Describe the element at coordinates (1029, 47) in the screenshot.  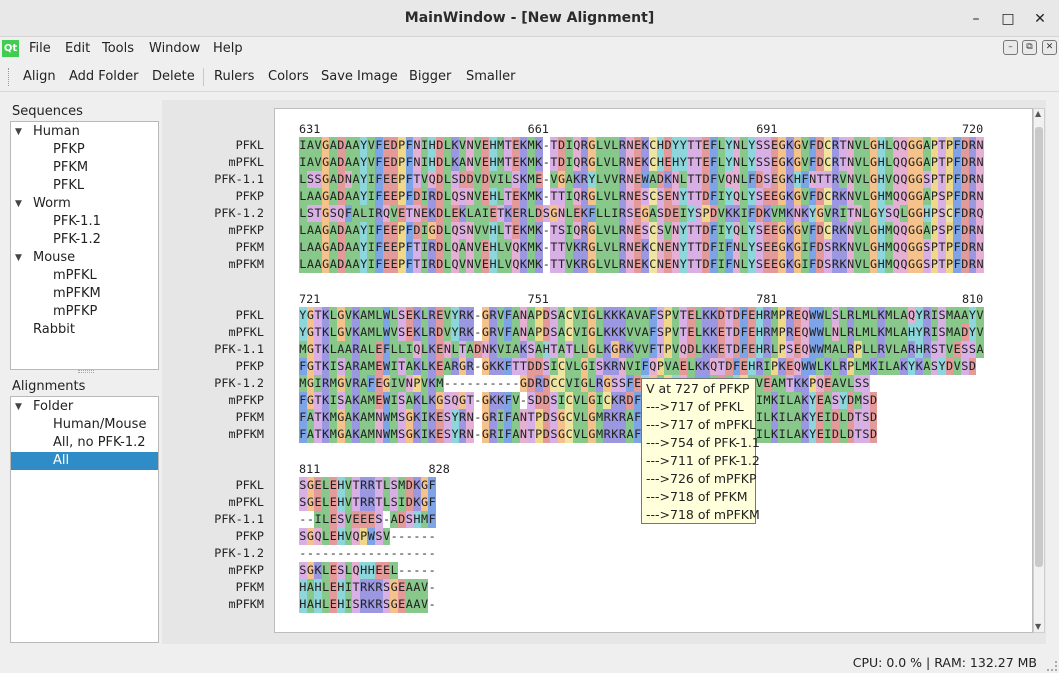
I see `mdi-restore-icon: ⧉` at that location.